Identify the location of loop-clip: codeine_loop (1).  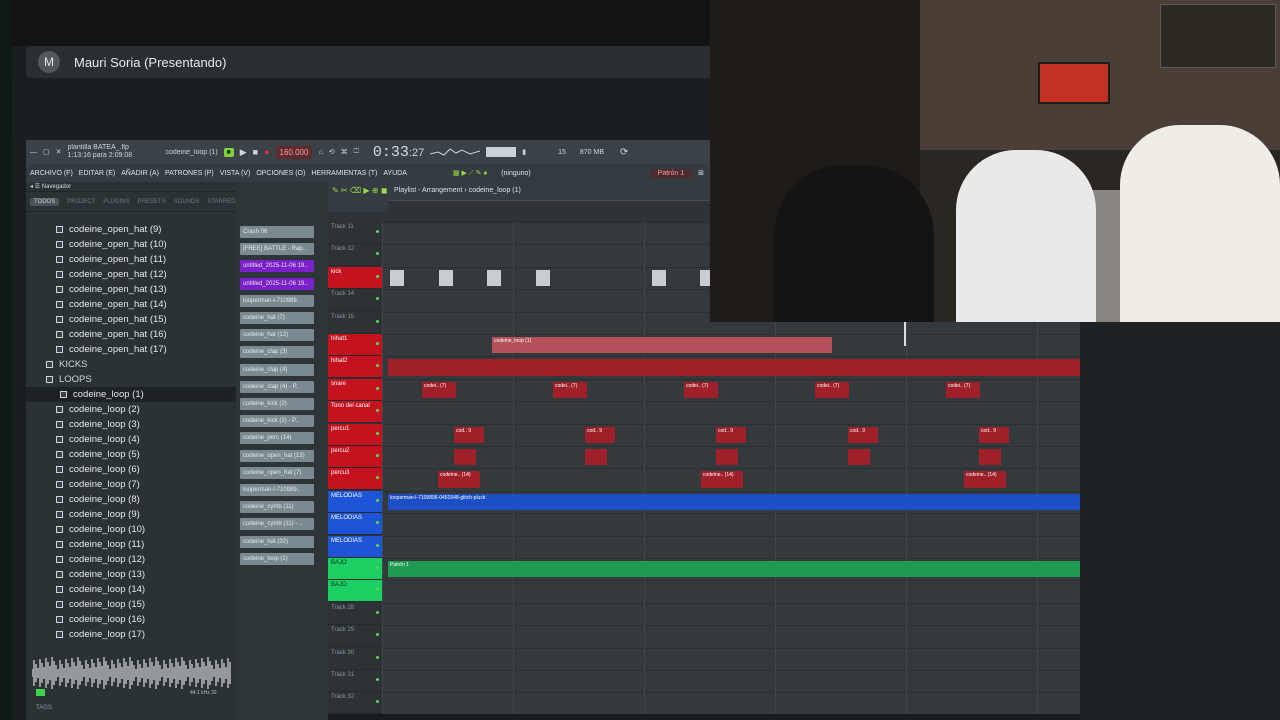
(662, 345).